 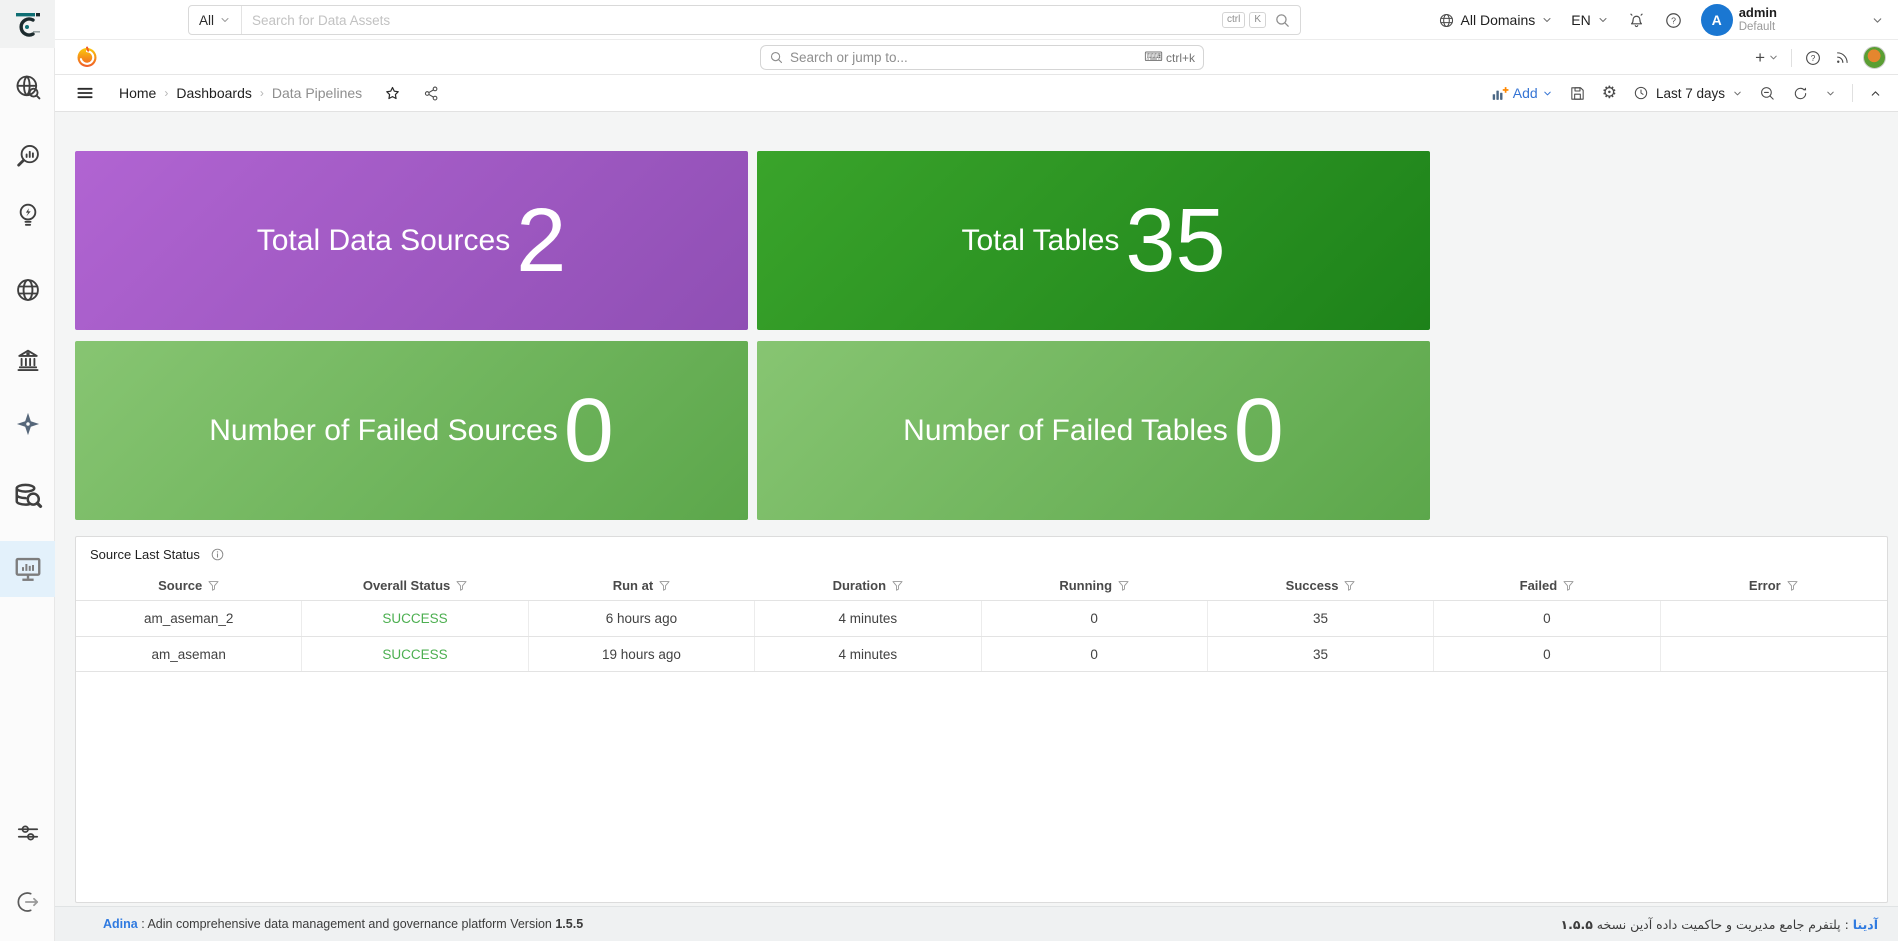 I want to click on governance-bank-icon, so click(x=27, y=360).